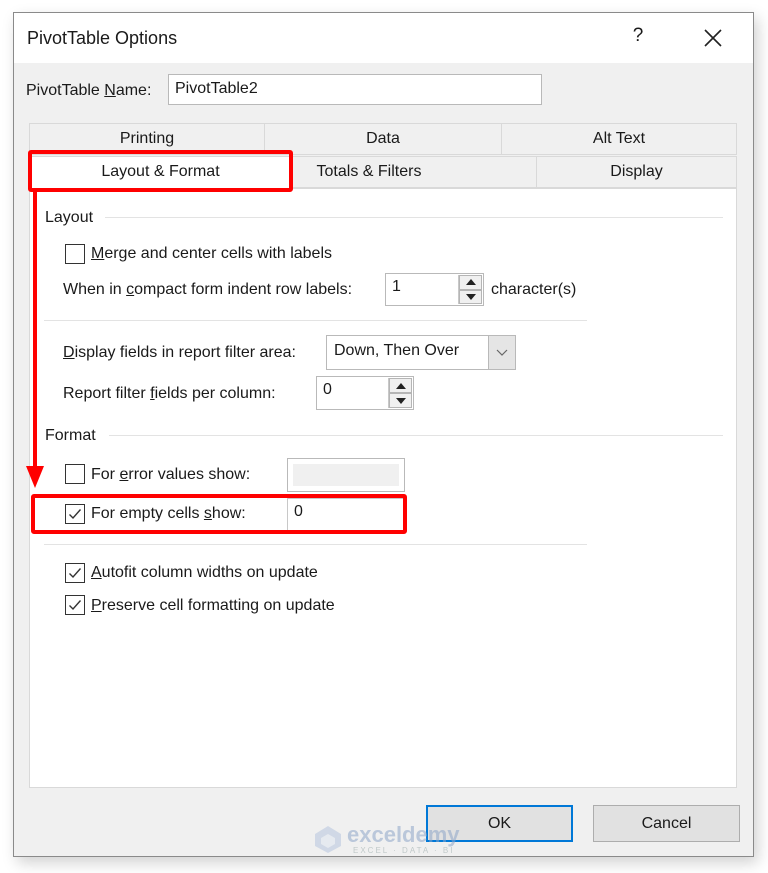 The image size is (768, 873). I want to click on format-subdivider, so click(315, 544).